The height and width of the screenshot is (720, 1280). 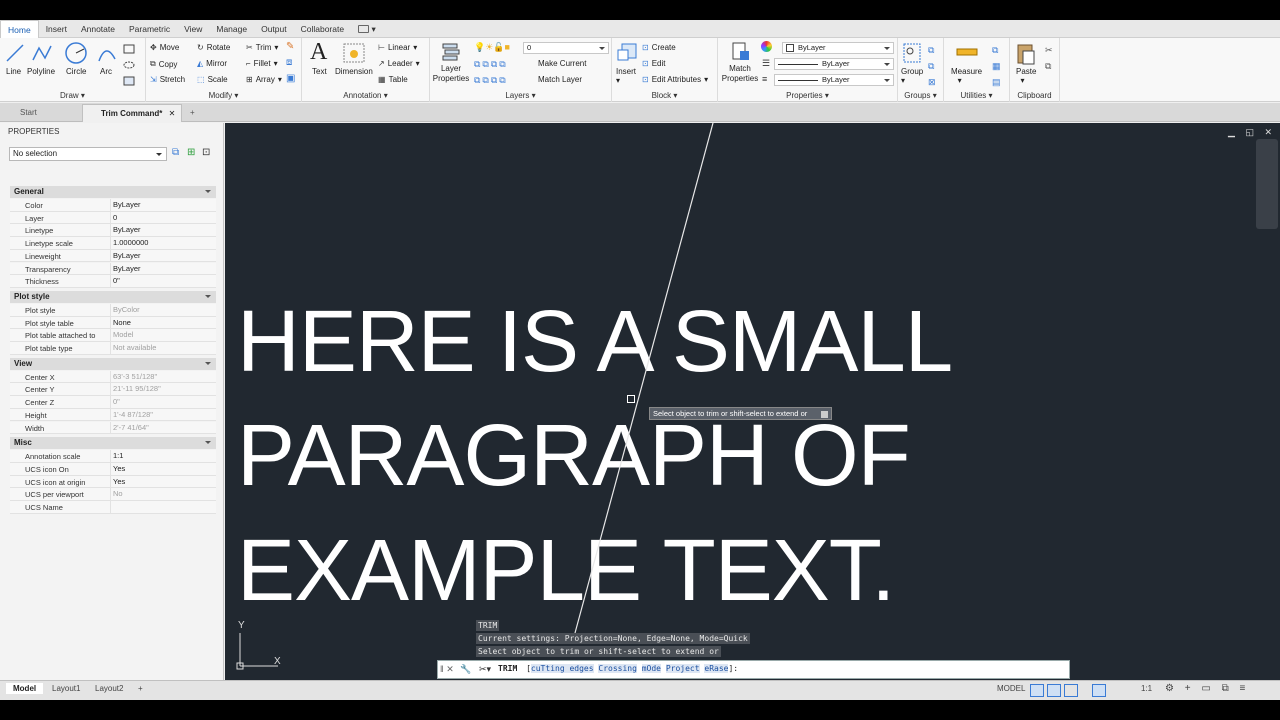 I want to click on property-row: Color ByLayer, so click(x=113, y=205).